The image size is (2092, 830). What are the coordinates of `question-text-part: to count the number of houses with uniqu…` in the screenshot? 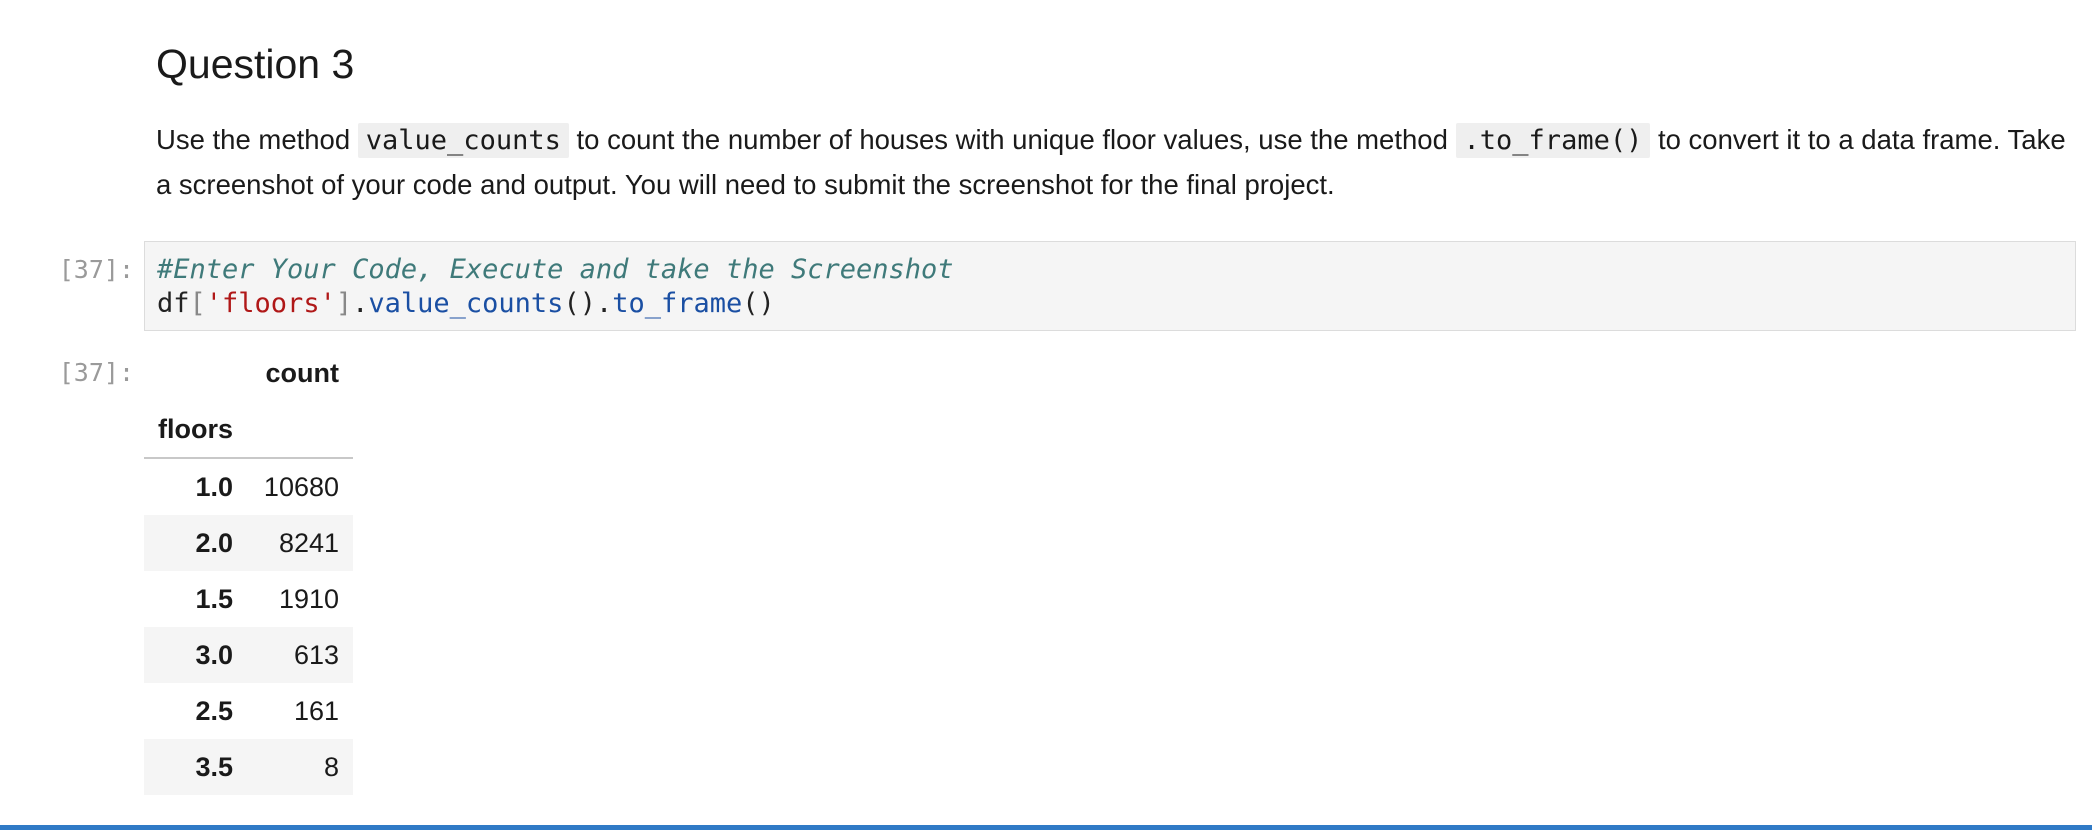 It's located at (1012, 139).